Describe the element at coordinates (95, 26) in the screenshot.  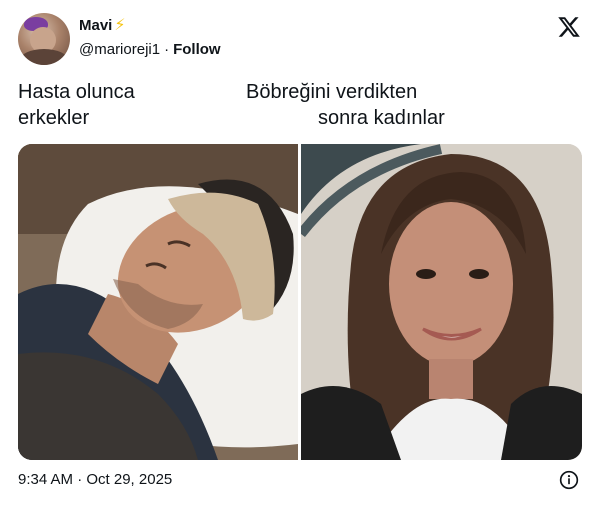
I see `author-name: Mavi` at that location.